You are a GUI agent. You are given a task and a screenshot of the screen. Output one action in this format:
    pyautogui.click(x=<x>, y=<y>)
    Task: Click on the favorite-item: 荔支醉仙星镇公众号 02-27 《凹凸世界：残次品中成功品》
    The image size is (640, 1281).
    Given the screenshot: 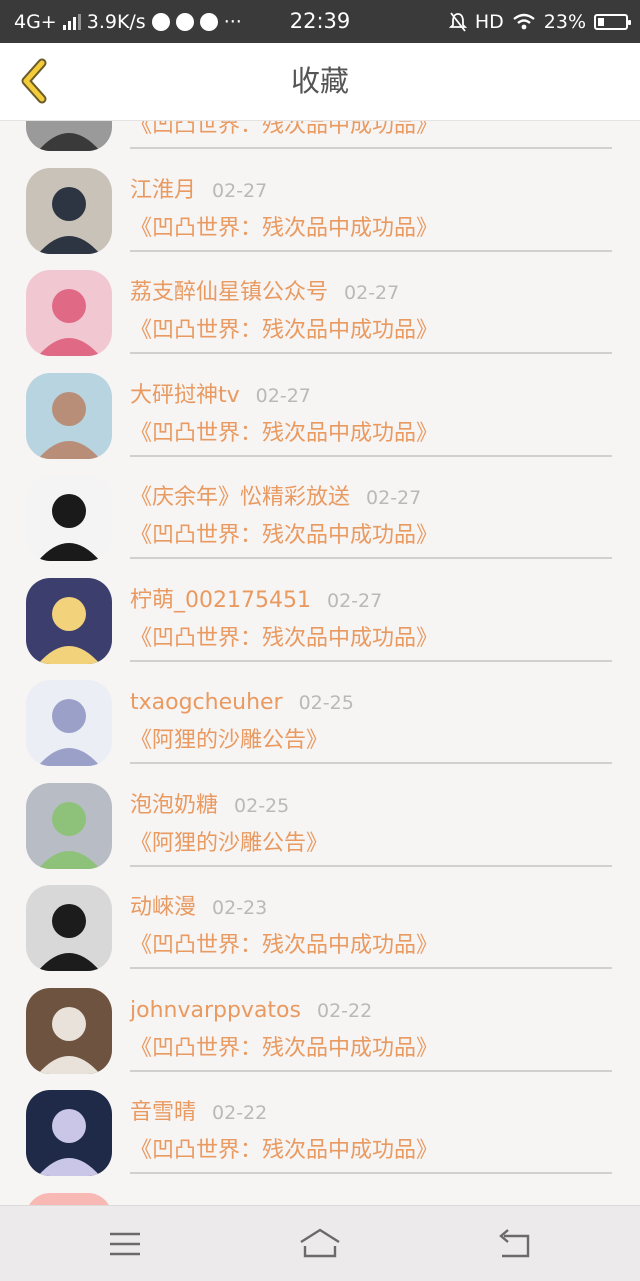 What is the action you would take?
    pyautogui.click(x=320, y=305)
    